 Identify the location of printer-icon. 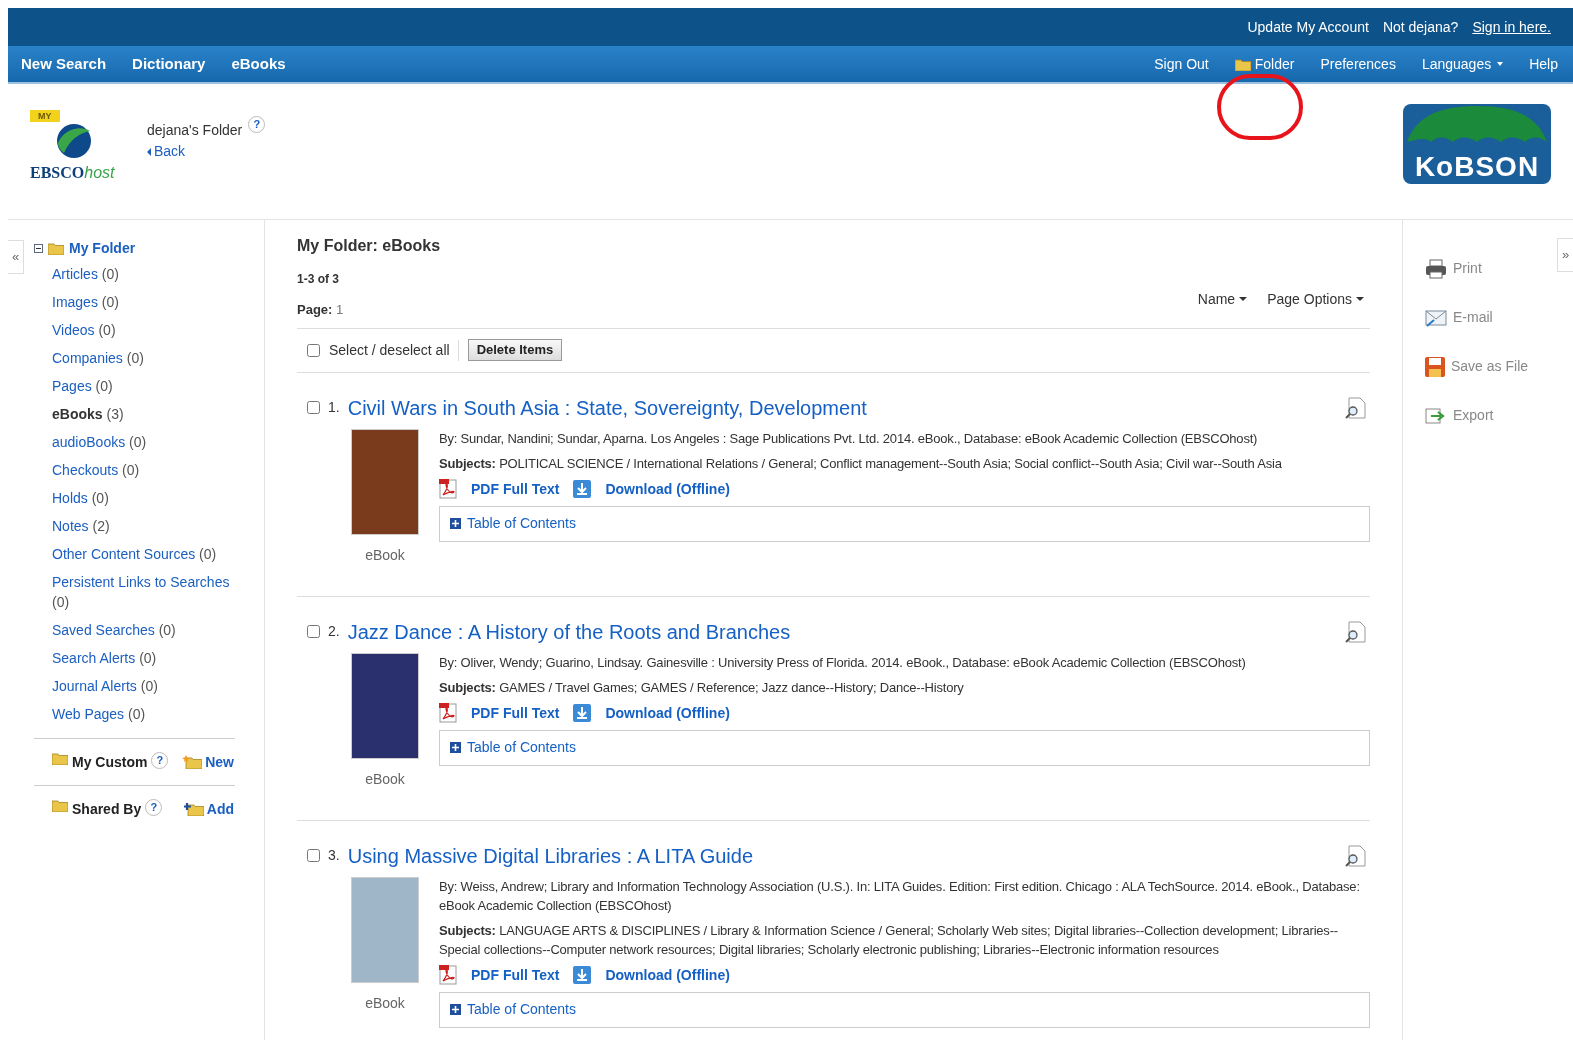
(1436, 268).